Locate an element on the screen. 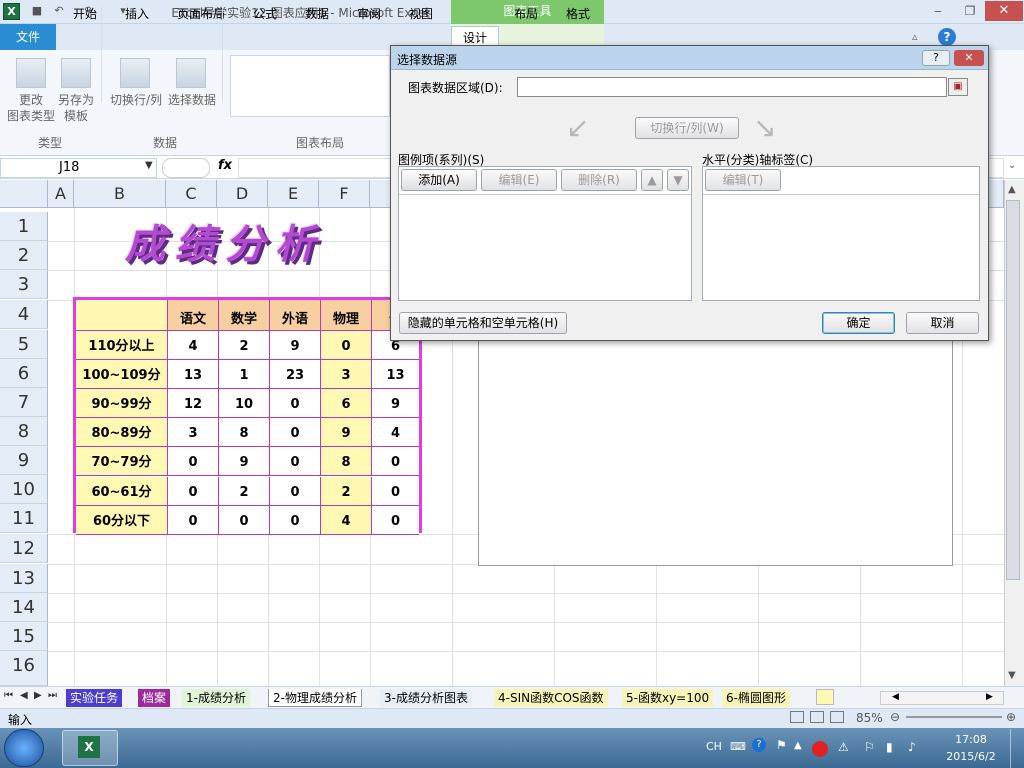  table-cell: 8 is located at coordinates (244, 433).